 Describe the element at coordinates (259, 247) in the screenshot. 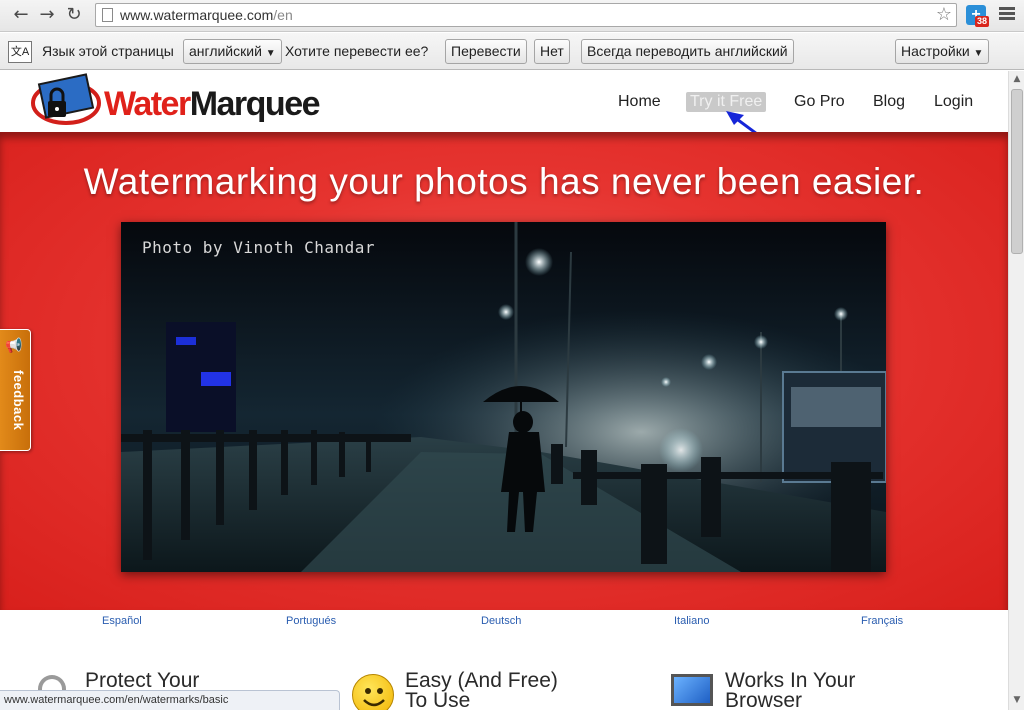

I see `photo-credit: Photo by Vinoth Chandar` at that location.